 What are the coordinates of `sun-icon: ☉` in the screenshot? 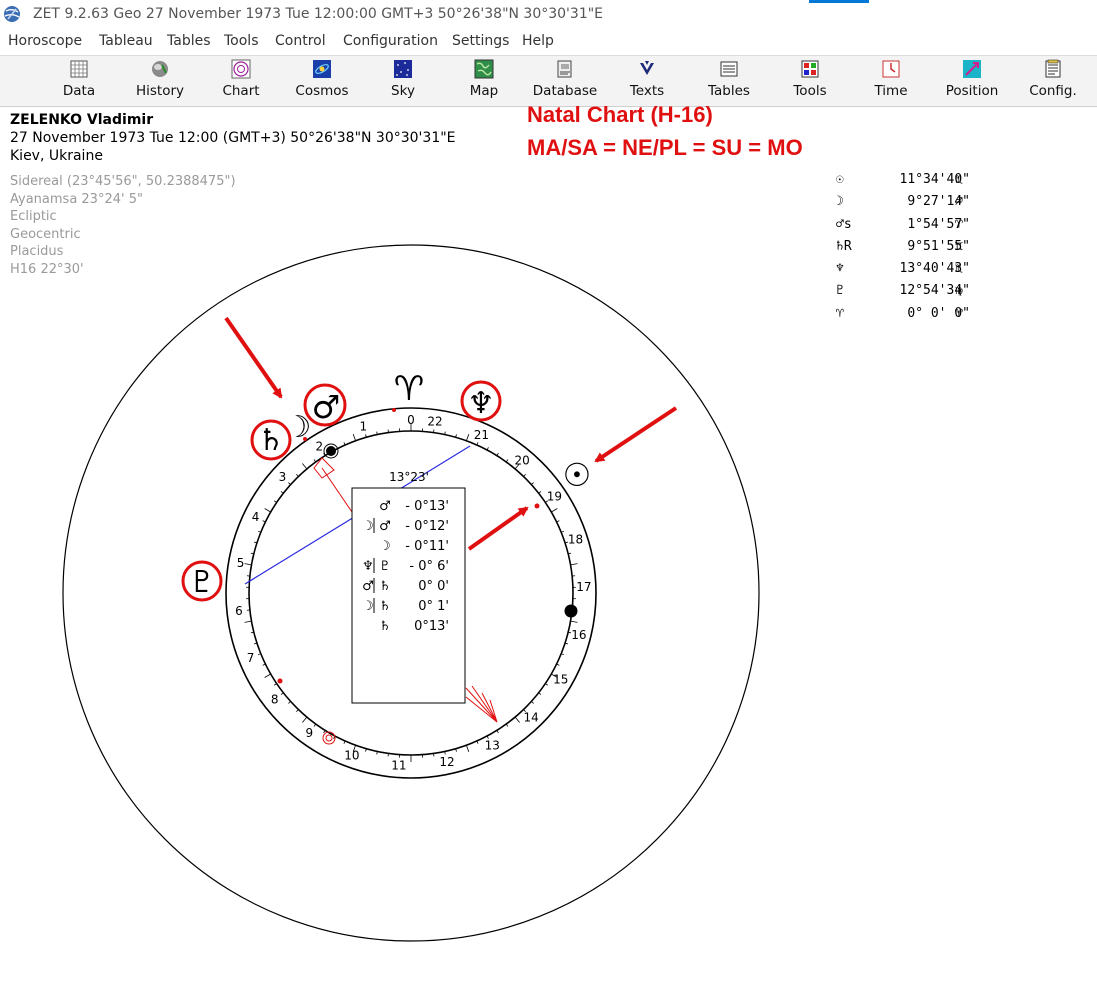 It's located at (577, 475).